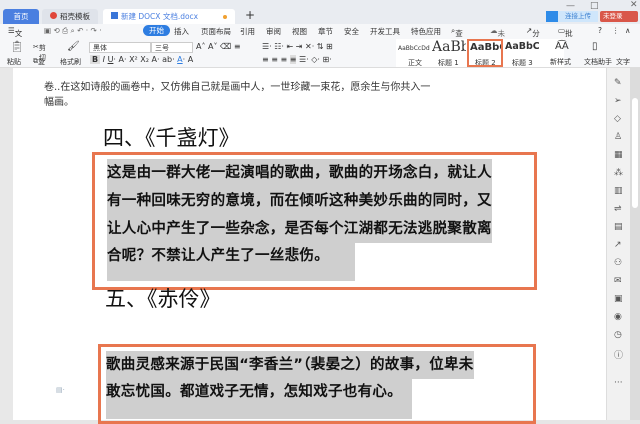 The height and width of the screenshot is (424, 640). What do you see at coordinates (70, 62) in the screenshot?
I see `format-painter-button: 格式刷` at bounding box center [70, 62].